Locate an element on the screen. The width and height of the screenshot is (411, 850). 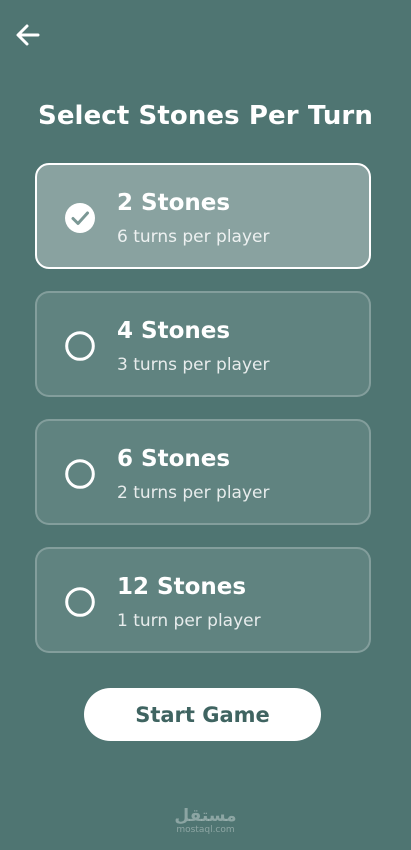
option-title: 2 Stones is located at coordinates (174, 203).